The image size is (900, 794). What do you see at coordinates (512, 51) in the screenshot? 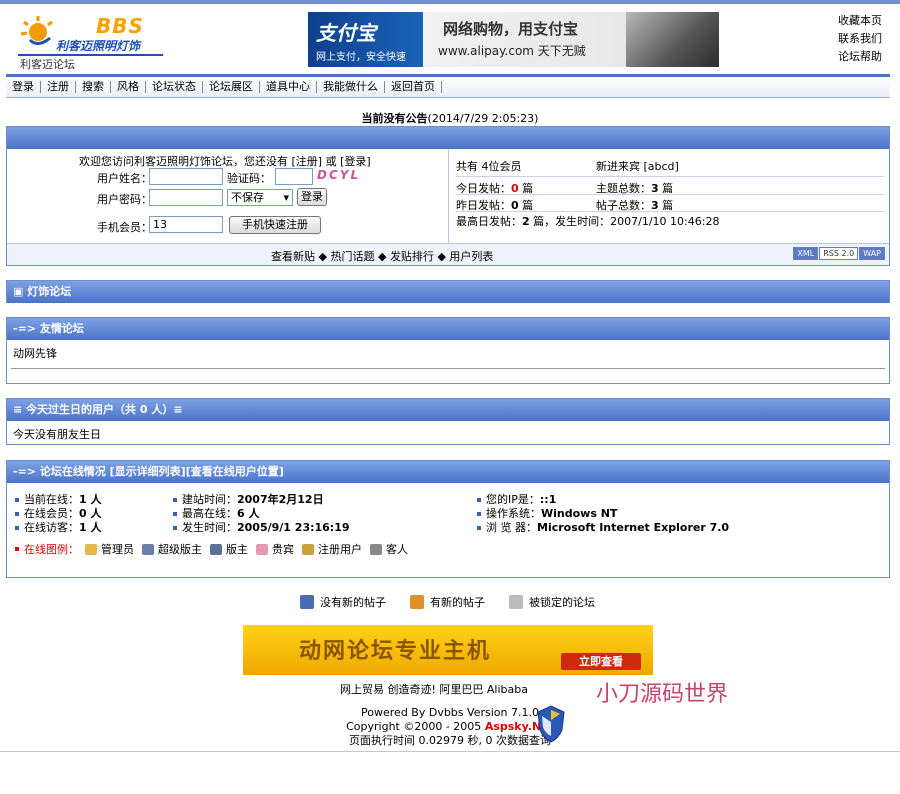
I see `banner-url: www.alipay.com 天下无贼` at bounding box center [512, 51].